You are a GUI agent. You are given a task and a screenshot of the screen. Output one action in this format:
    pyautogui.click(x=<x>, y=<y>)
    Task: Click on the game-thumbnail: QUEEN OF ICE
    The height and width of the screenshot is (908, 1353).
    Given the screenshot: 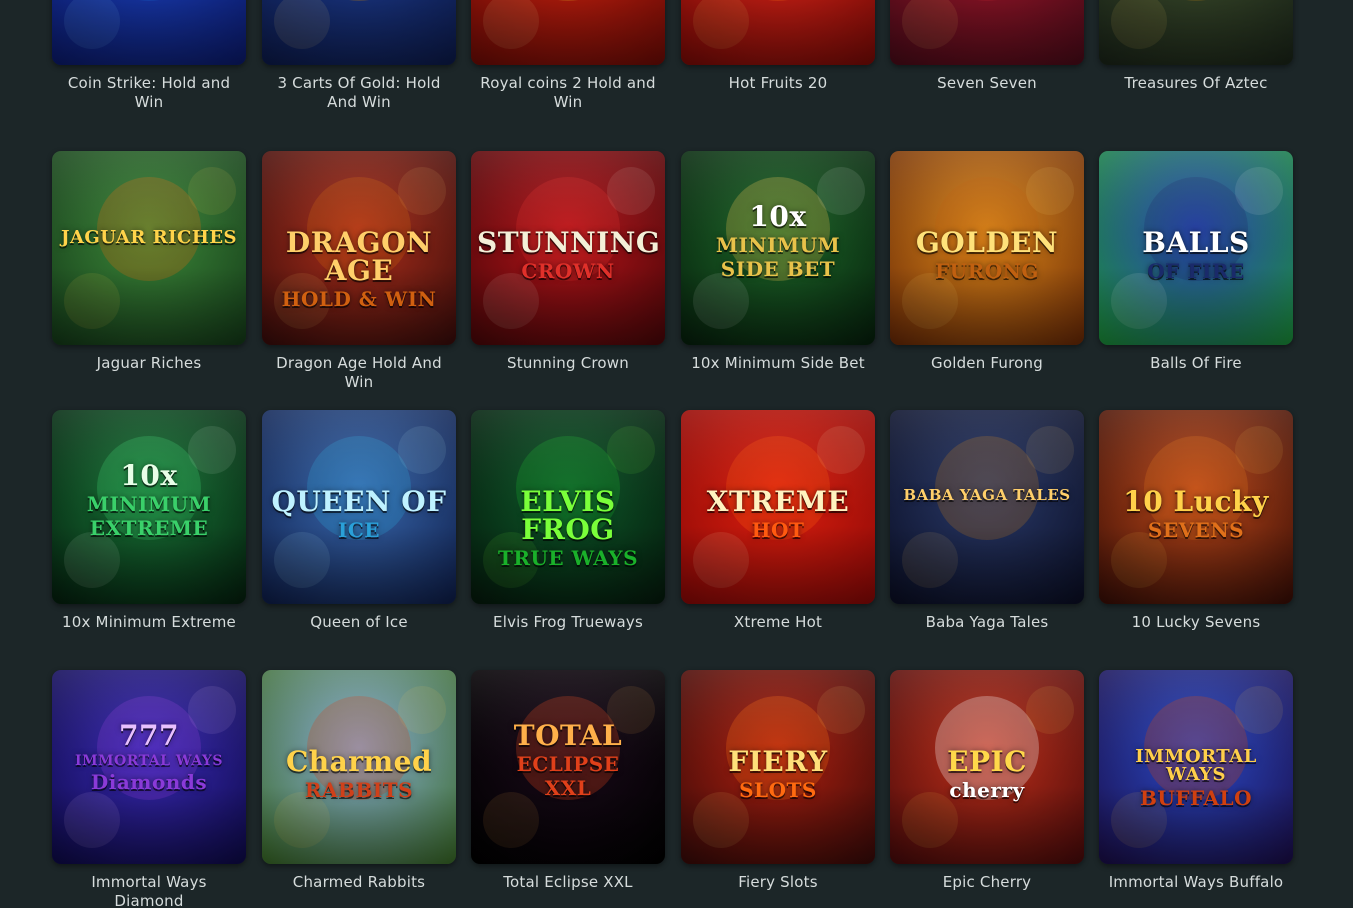 What is the action you would take?
    pyautogui.click(x=359, y=507)
    